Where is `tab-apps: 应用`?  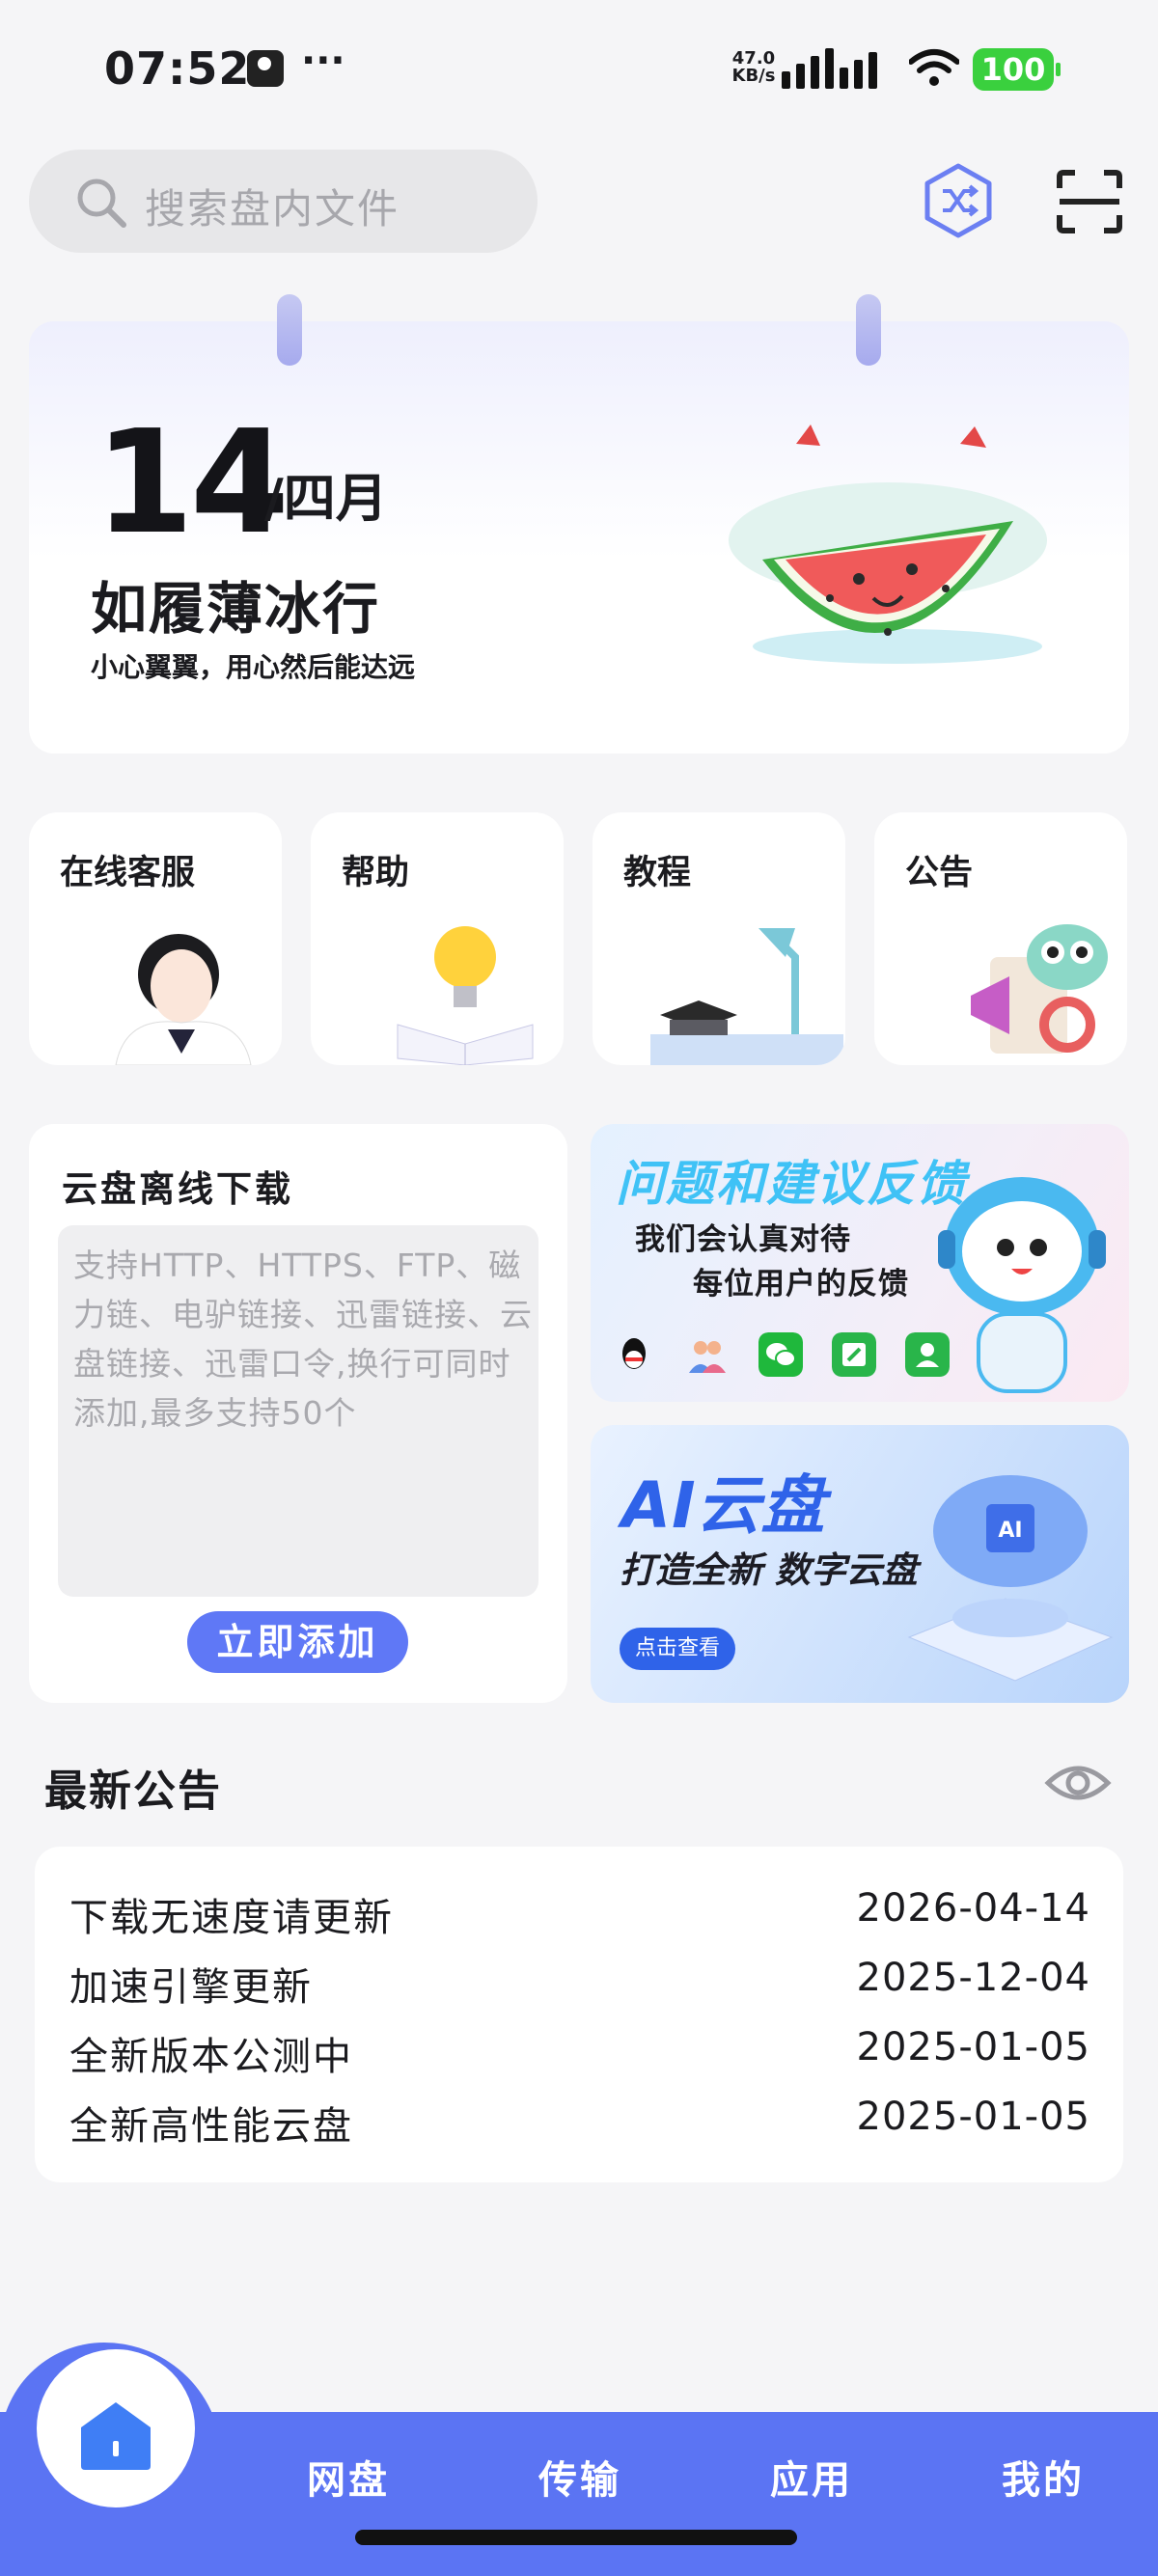 tab-apps: 应用 is located at coordinates (811, 2477).